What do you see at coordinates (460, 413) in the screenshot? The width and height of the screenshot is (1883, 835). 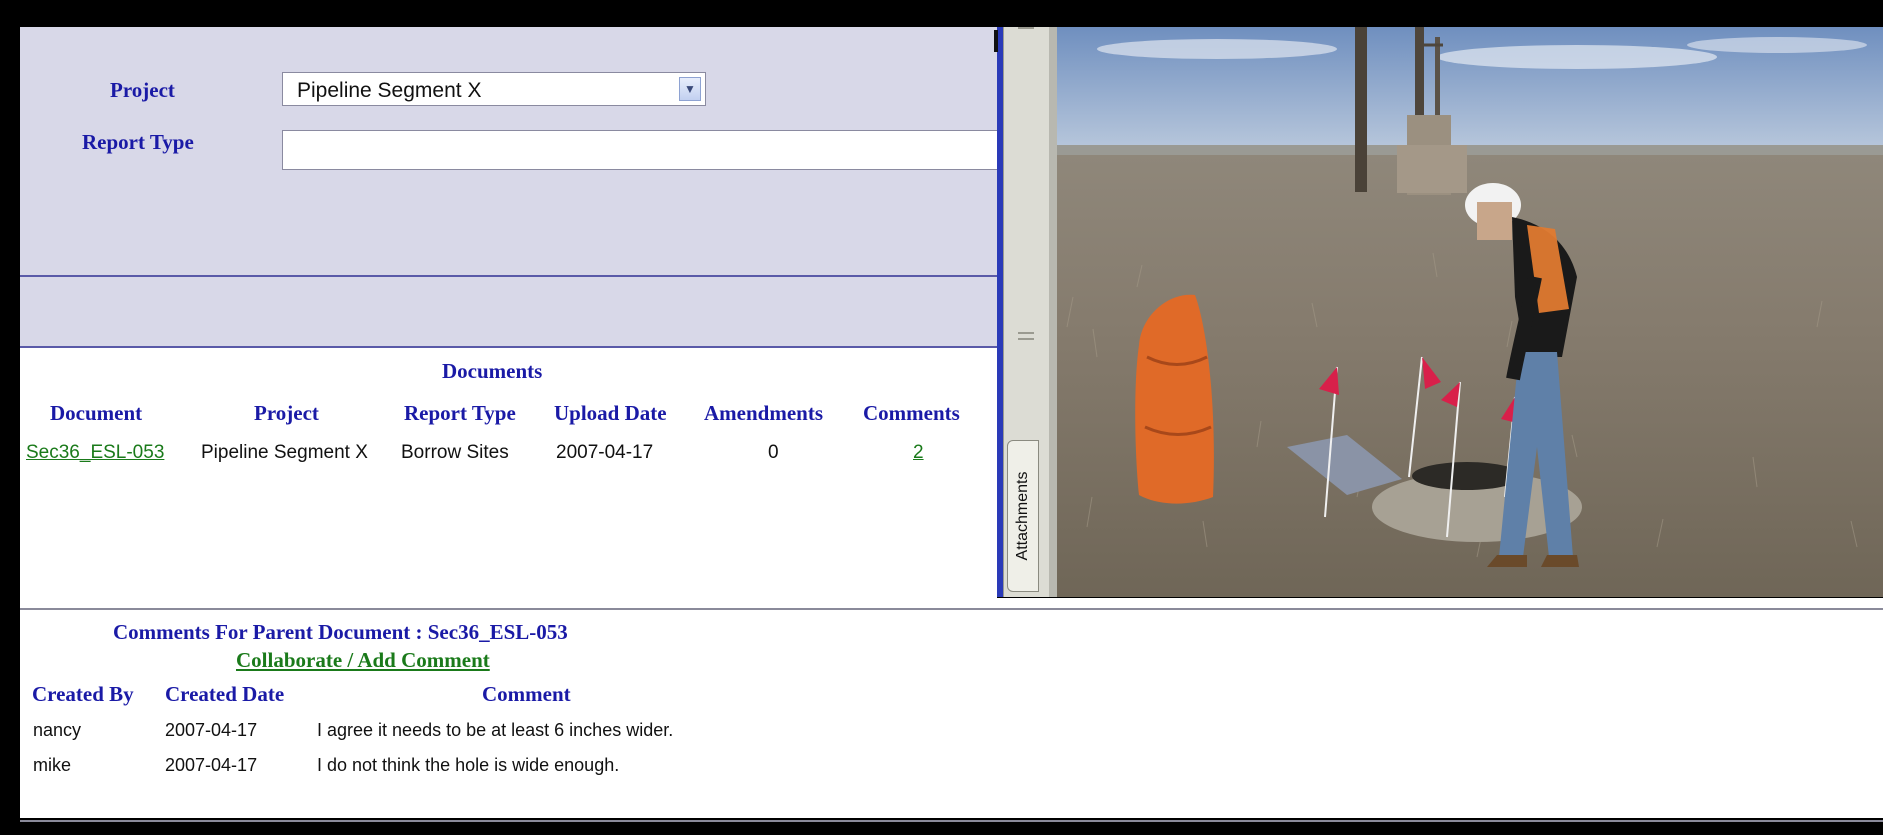 I see `column-header-report-type: Report Type` at bounding box center [460, 413].